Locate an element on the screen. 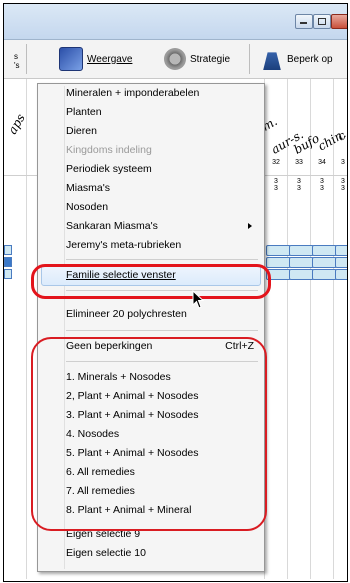 The image size is (350, 583). strategie-button: Strategie is located at coordinates (197, 59).